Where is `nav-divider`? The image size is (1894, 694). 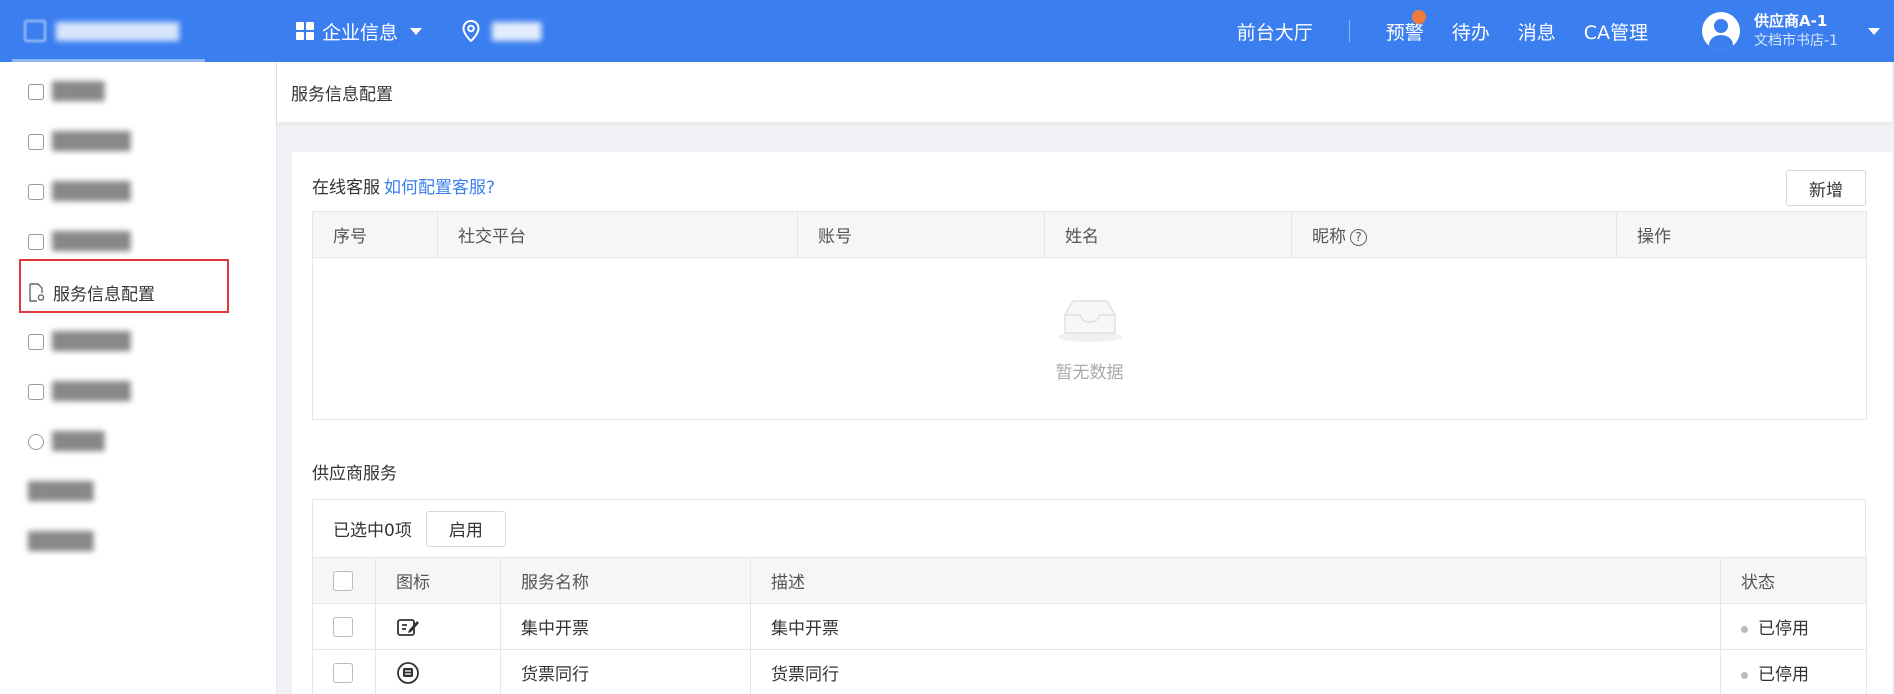
nav-divider is located at coordinates (1349, 31).